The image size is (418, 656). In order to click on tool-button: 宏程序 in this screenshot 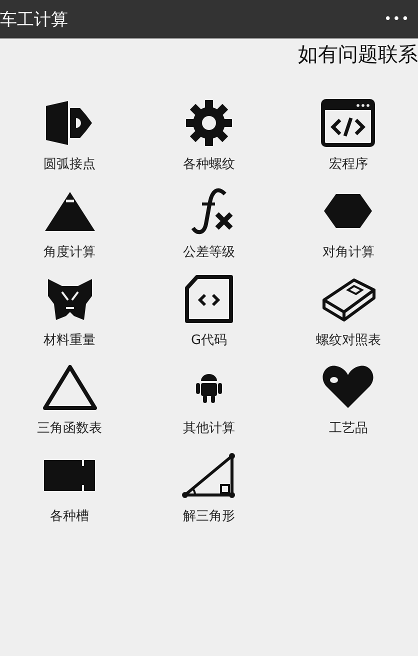, I will do `click(348, 135)`.